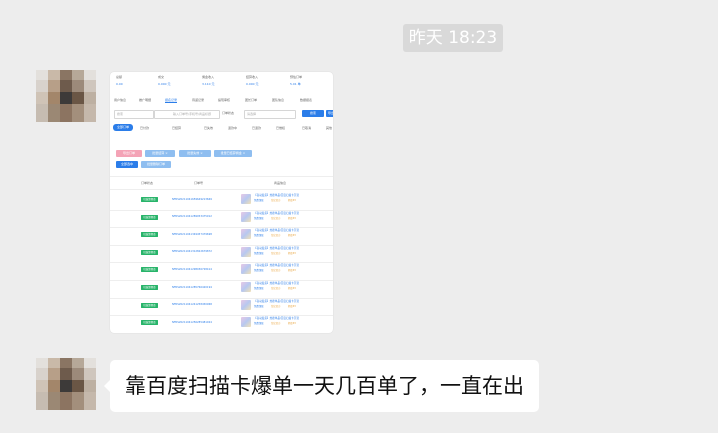  Describe the element at coordinates (257, 128) in the screenshot. I see `mini-filter: 已退款` at that location.